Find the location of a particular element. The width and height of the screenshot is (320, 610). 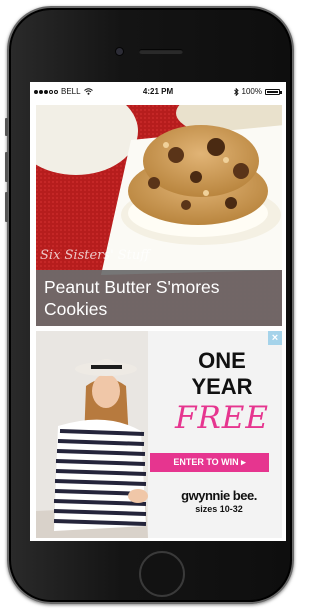

status-right: 100% is located at coordinates (257, 91).